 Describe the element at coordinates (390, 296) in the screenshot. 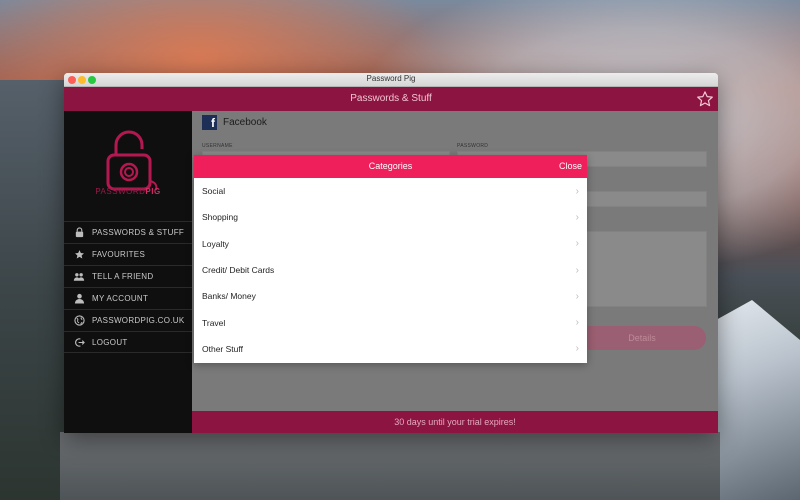

I see `category-item-banks: Banks/ Money ›` at that location.